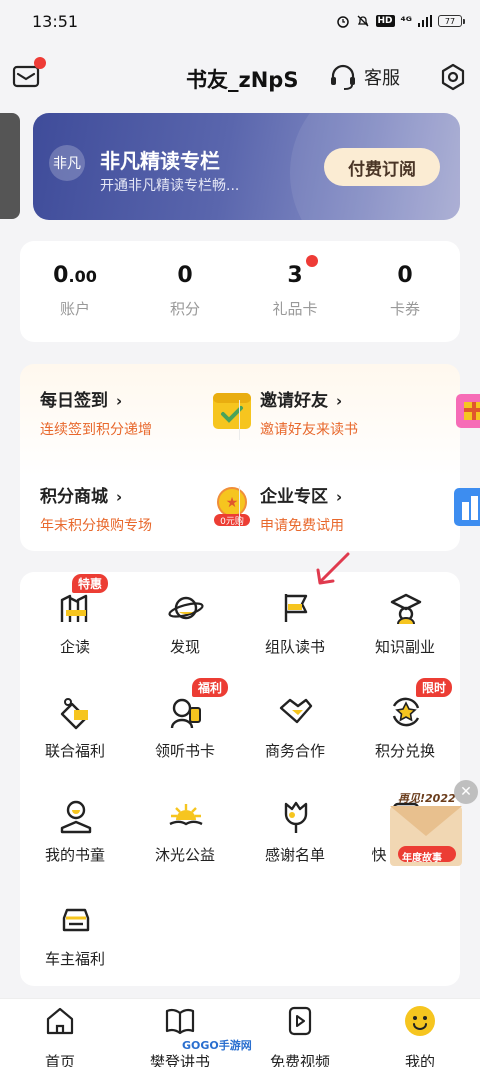 The height and width of the screenshot is (1067, 480). I want to click on enterprise-zone-entry: 企业专区 › 申请免费试用, so click(370, 517).